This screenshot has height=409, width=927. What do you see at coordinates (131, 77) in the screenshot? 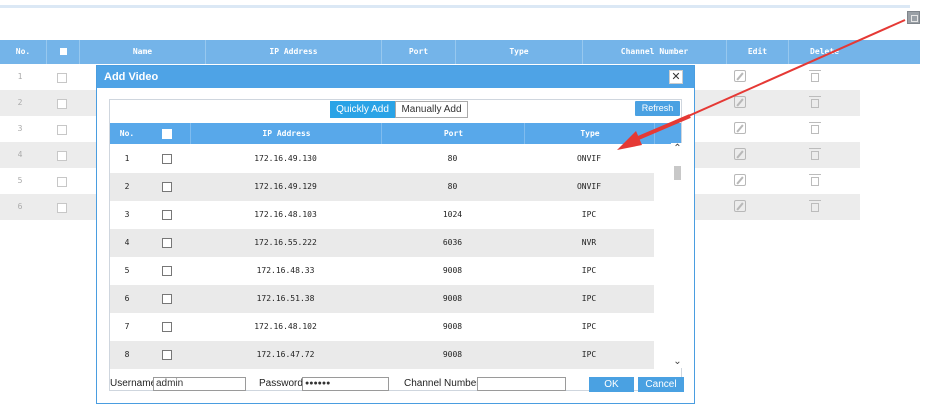
I see `dialog-title: Add Video` at bounding box center [131, 77].